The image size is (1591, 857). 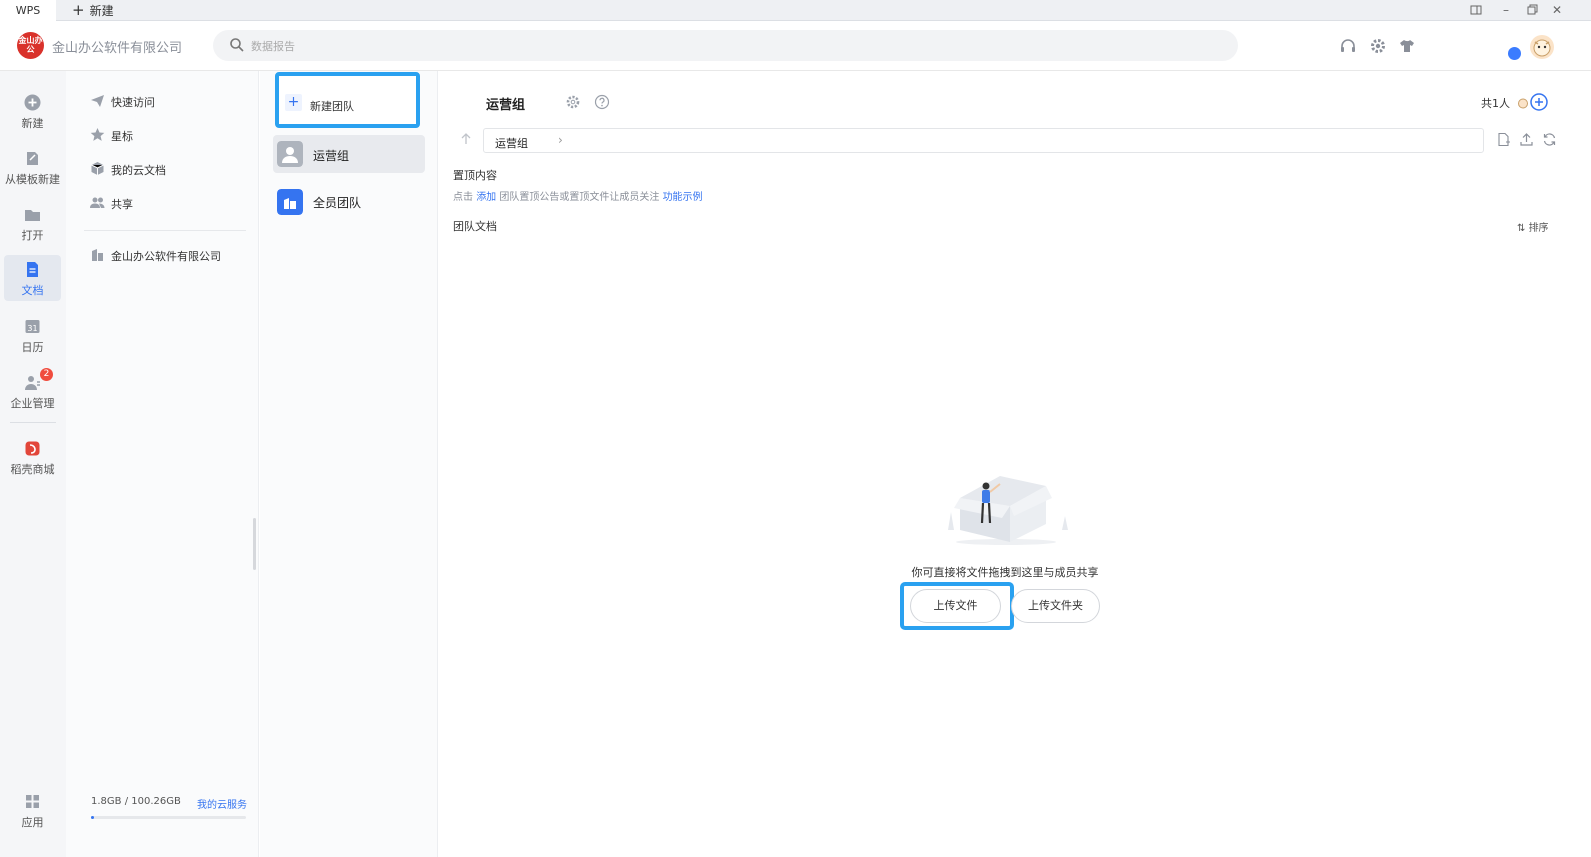 What do you see at coordinates (1407, 46) in the screenshot?
I see `skin-shirt-icon` at bounding box center [1407, 46].